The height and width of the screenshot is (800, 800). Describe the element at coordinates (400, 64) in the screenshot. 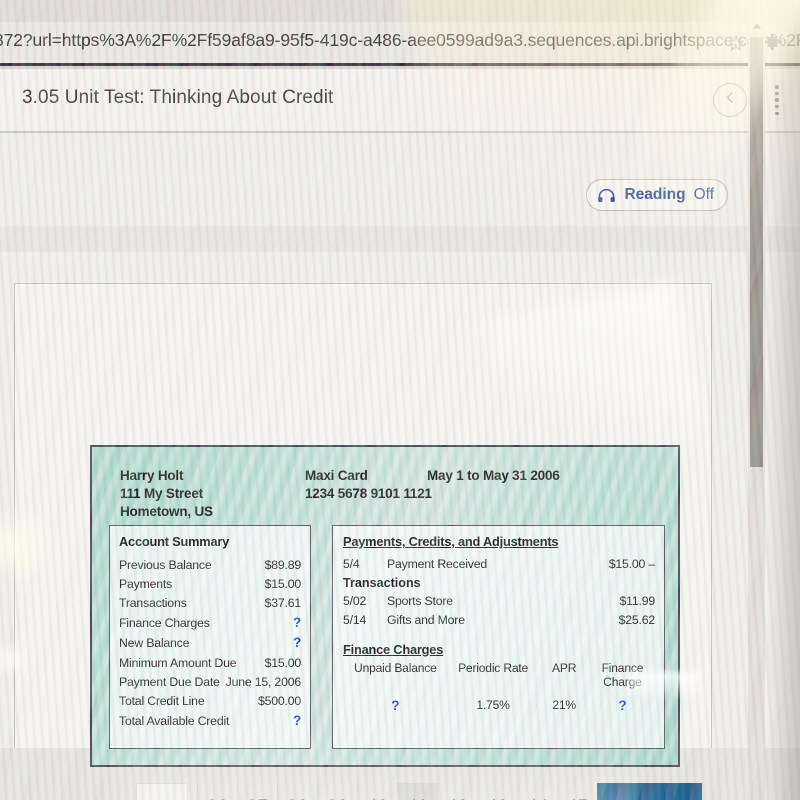

I see `omnibar-divider` at that location.